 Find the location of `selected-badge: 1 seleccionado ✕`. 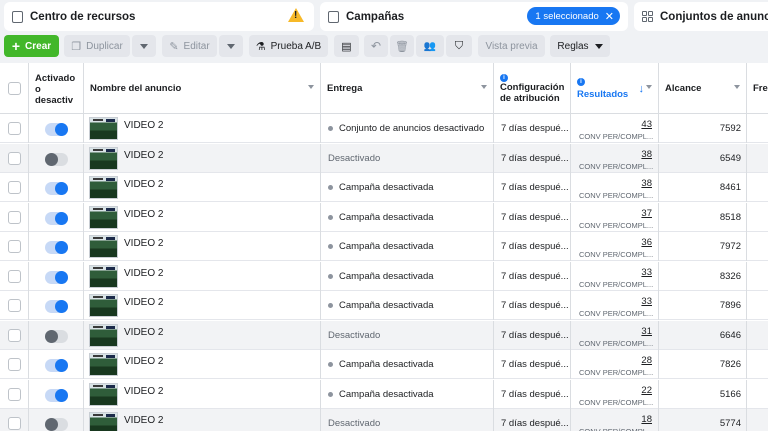

selected-badge: 1 seleccionado ✕ is located at coordinates (573, 16).